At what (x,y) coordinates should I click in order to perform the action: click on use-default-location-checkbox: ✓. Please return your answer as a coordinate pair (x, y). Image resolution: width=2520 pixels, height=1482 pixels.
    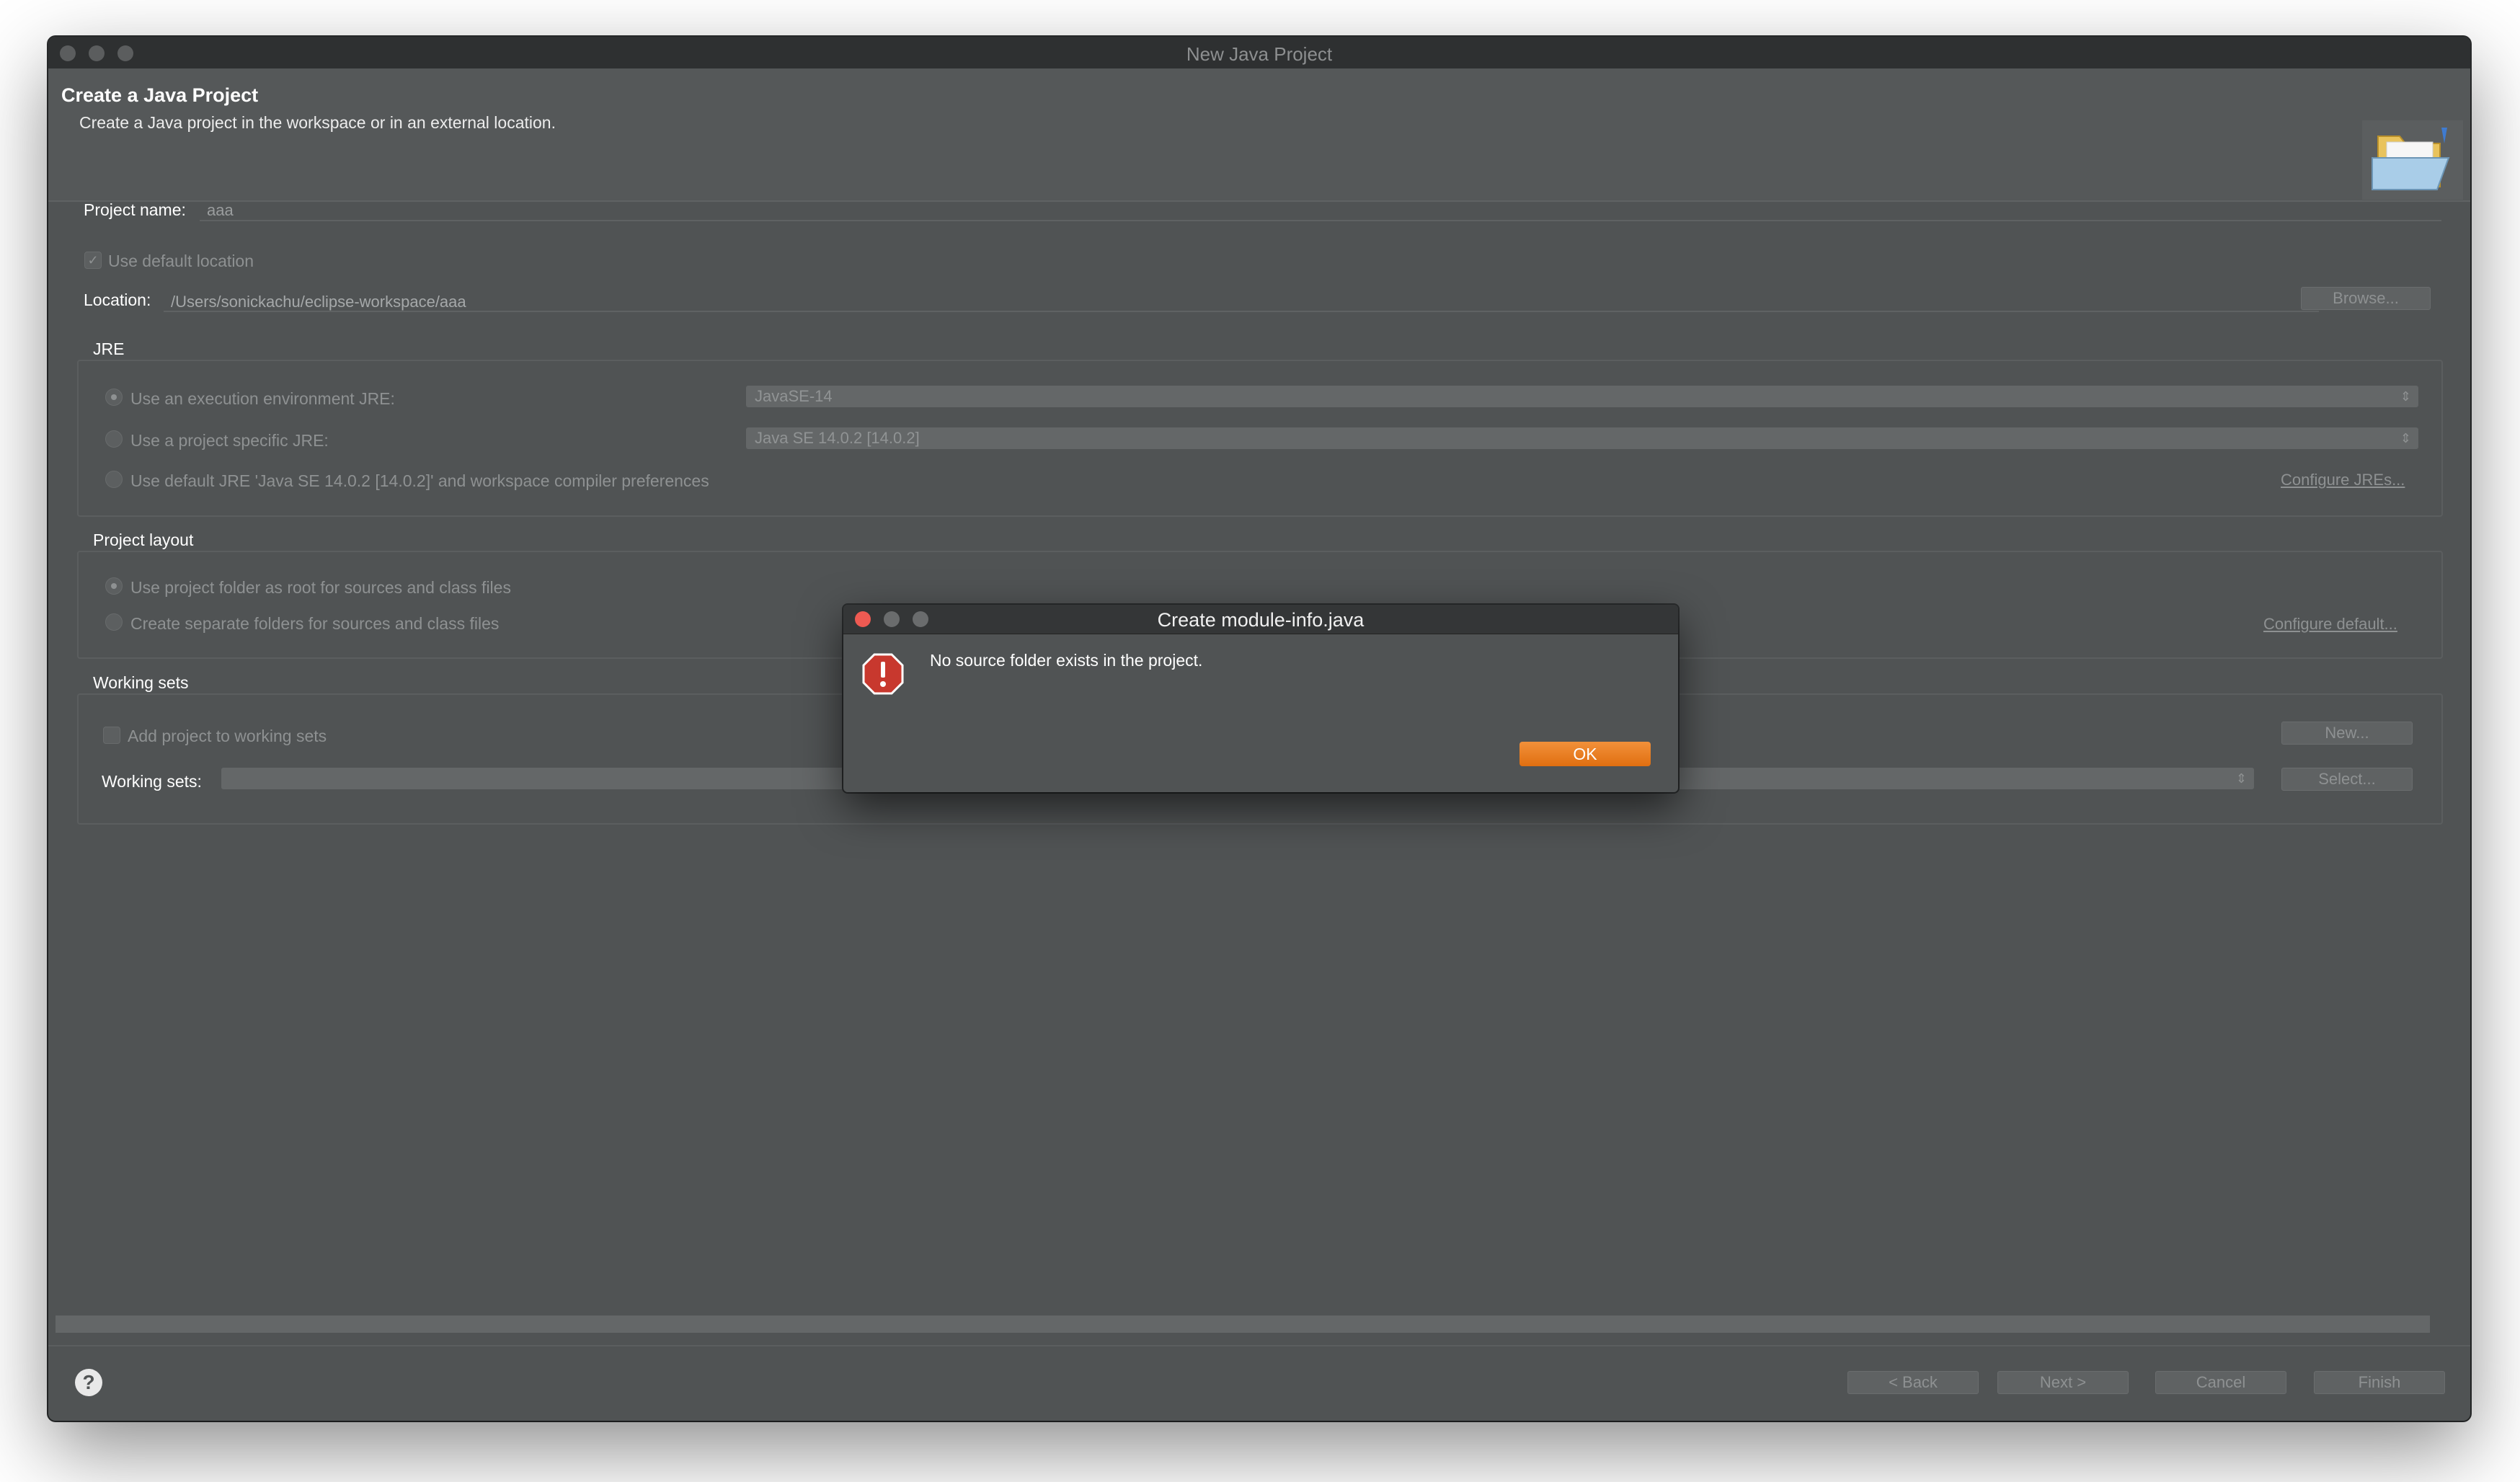
    Looking at the image, I should click on (93, 260).